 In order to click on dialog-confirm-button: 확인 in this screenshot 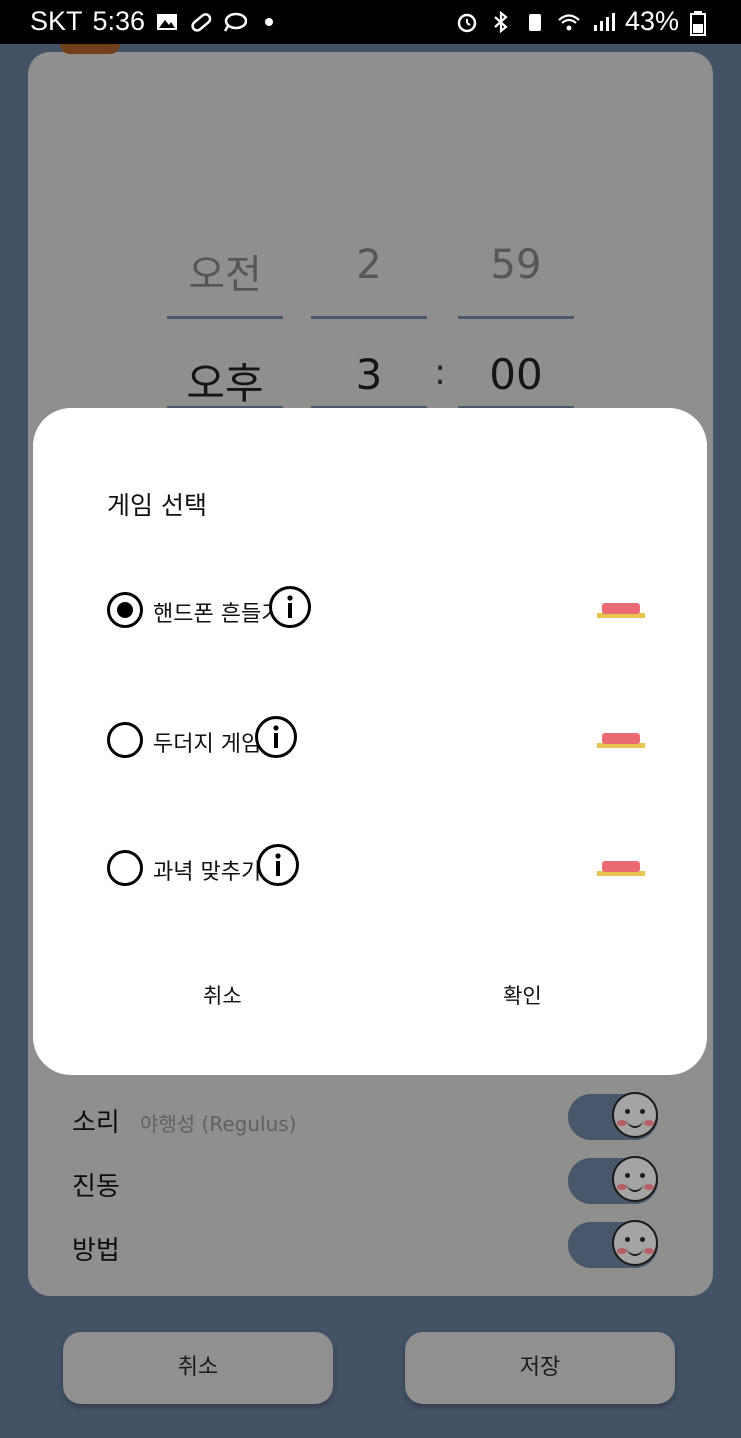, I will do `click(522, 995)`.